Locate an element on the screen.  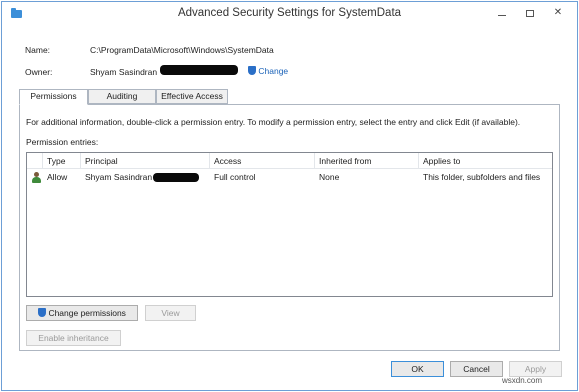
column-applies-to: Applies to is located at coordinates (485, 161).